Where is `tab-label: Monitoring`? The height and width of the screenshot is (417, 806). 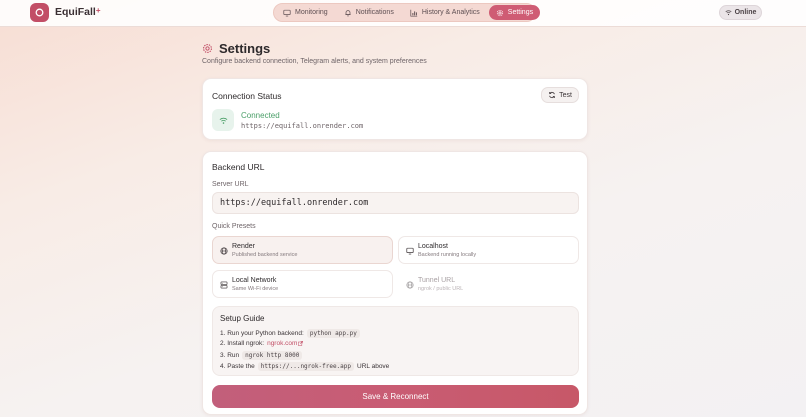 tab-label: Monitoring is located at coordinates (311, 12).